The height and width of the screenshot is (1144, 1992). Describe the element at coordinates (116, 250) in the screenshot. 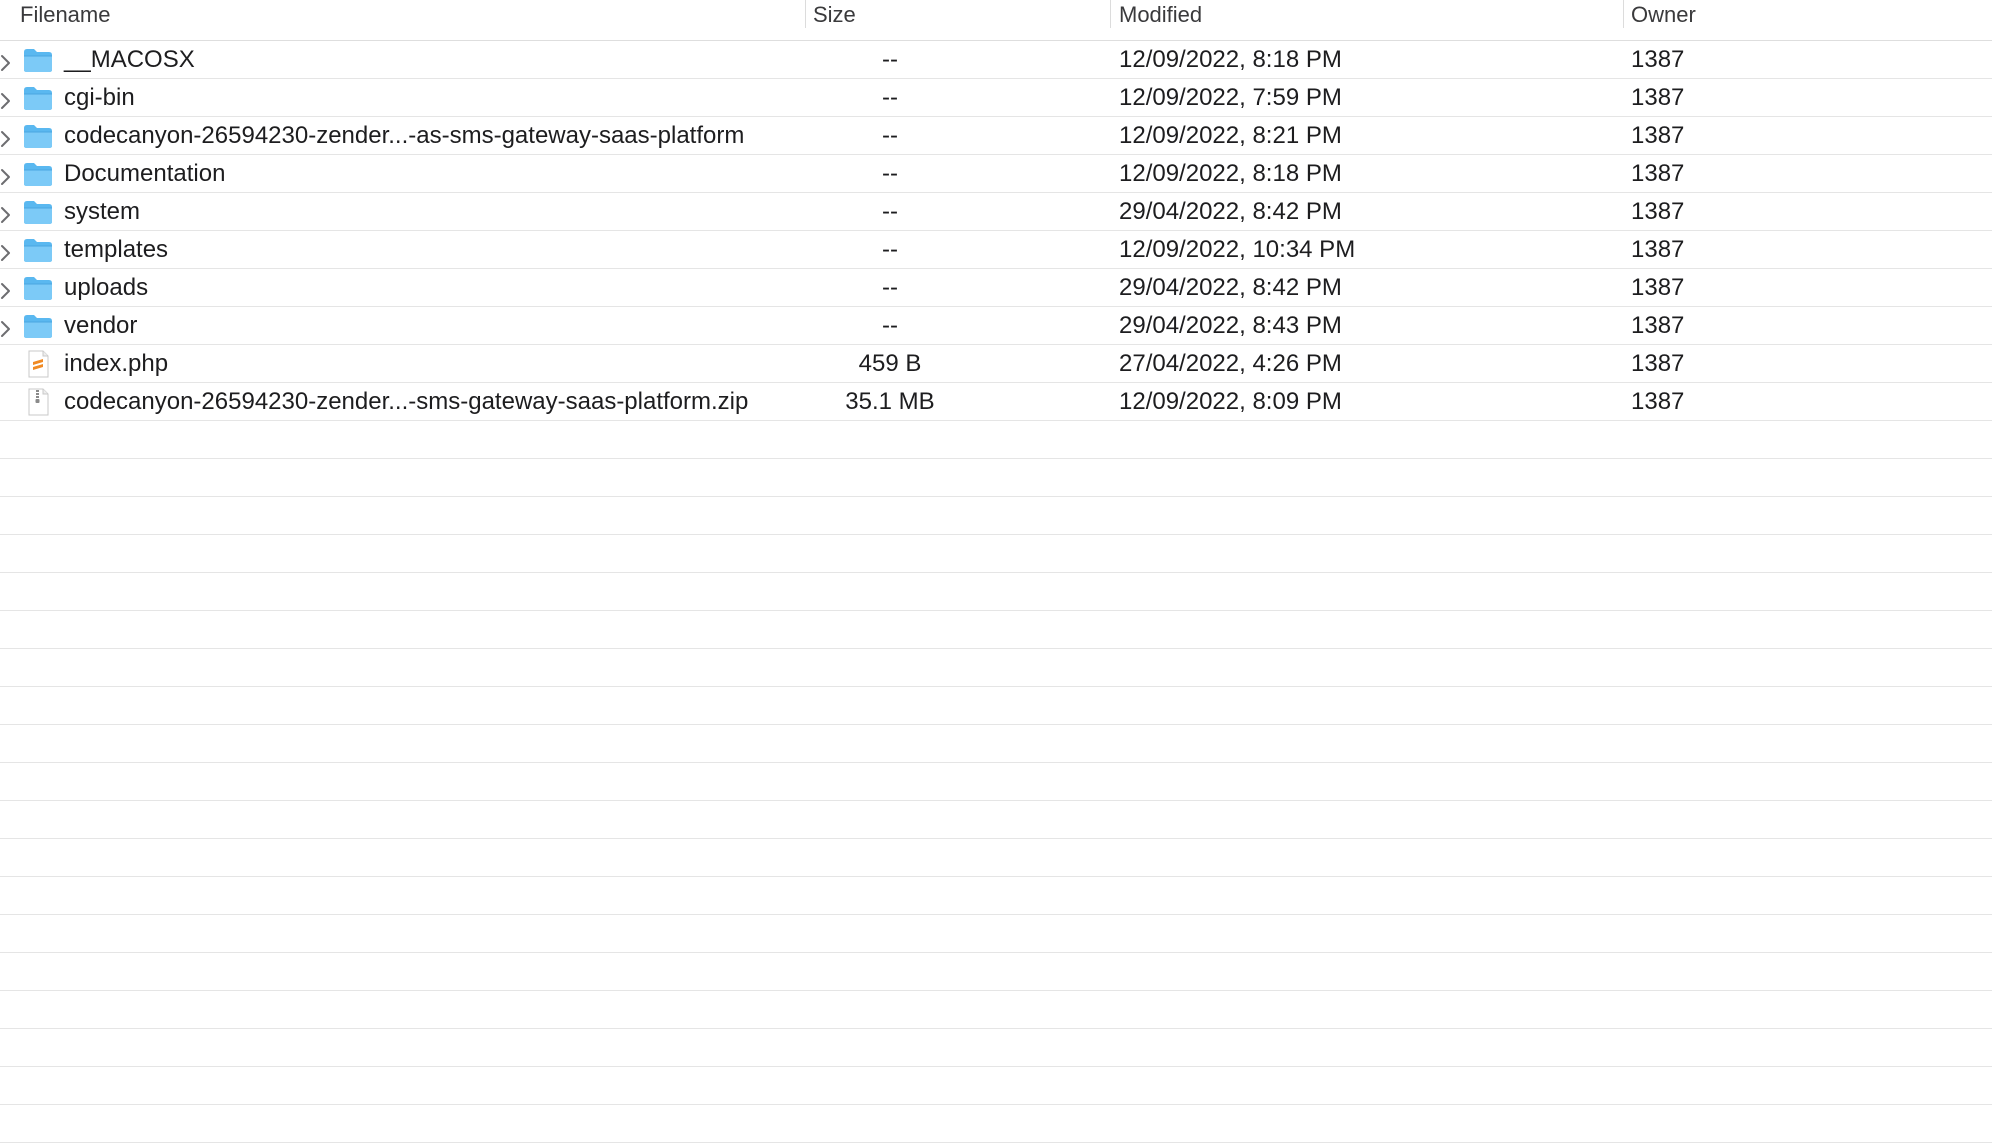

I see `filename-cell: templates` at that location.